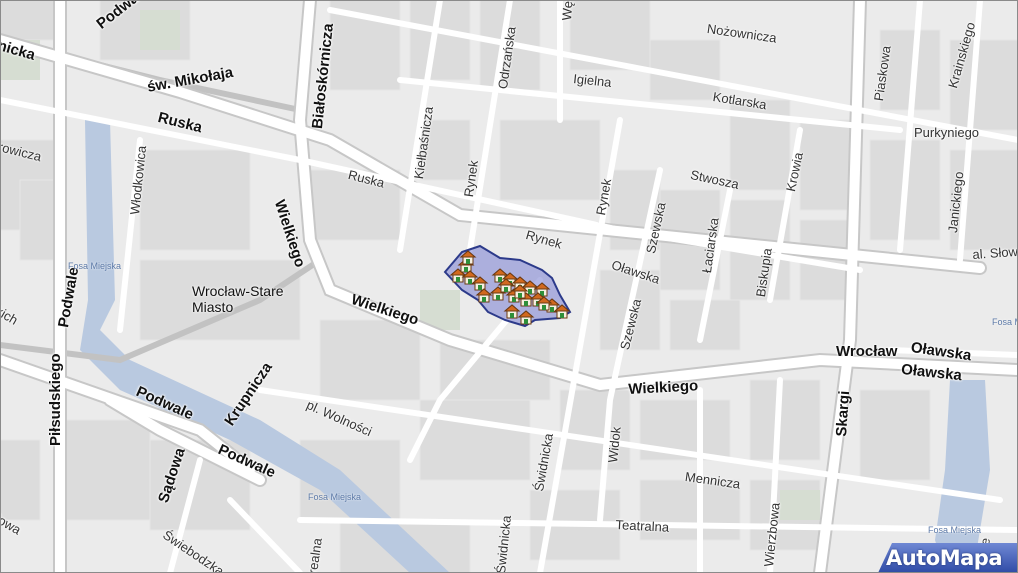  I want to click on district-label: Wrocław-Stare Miasto, so click(238, 299).